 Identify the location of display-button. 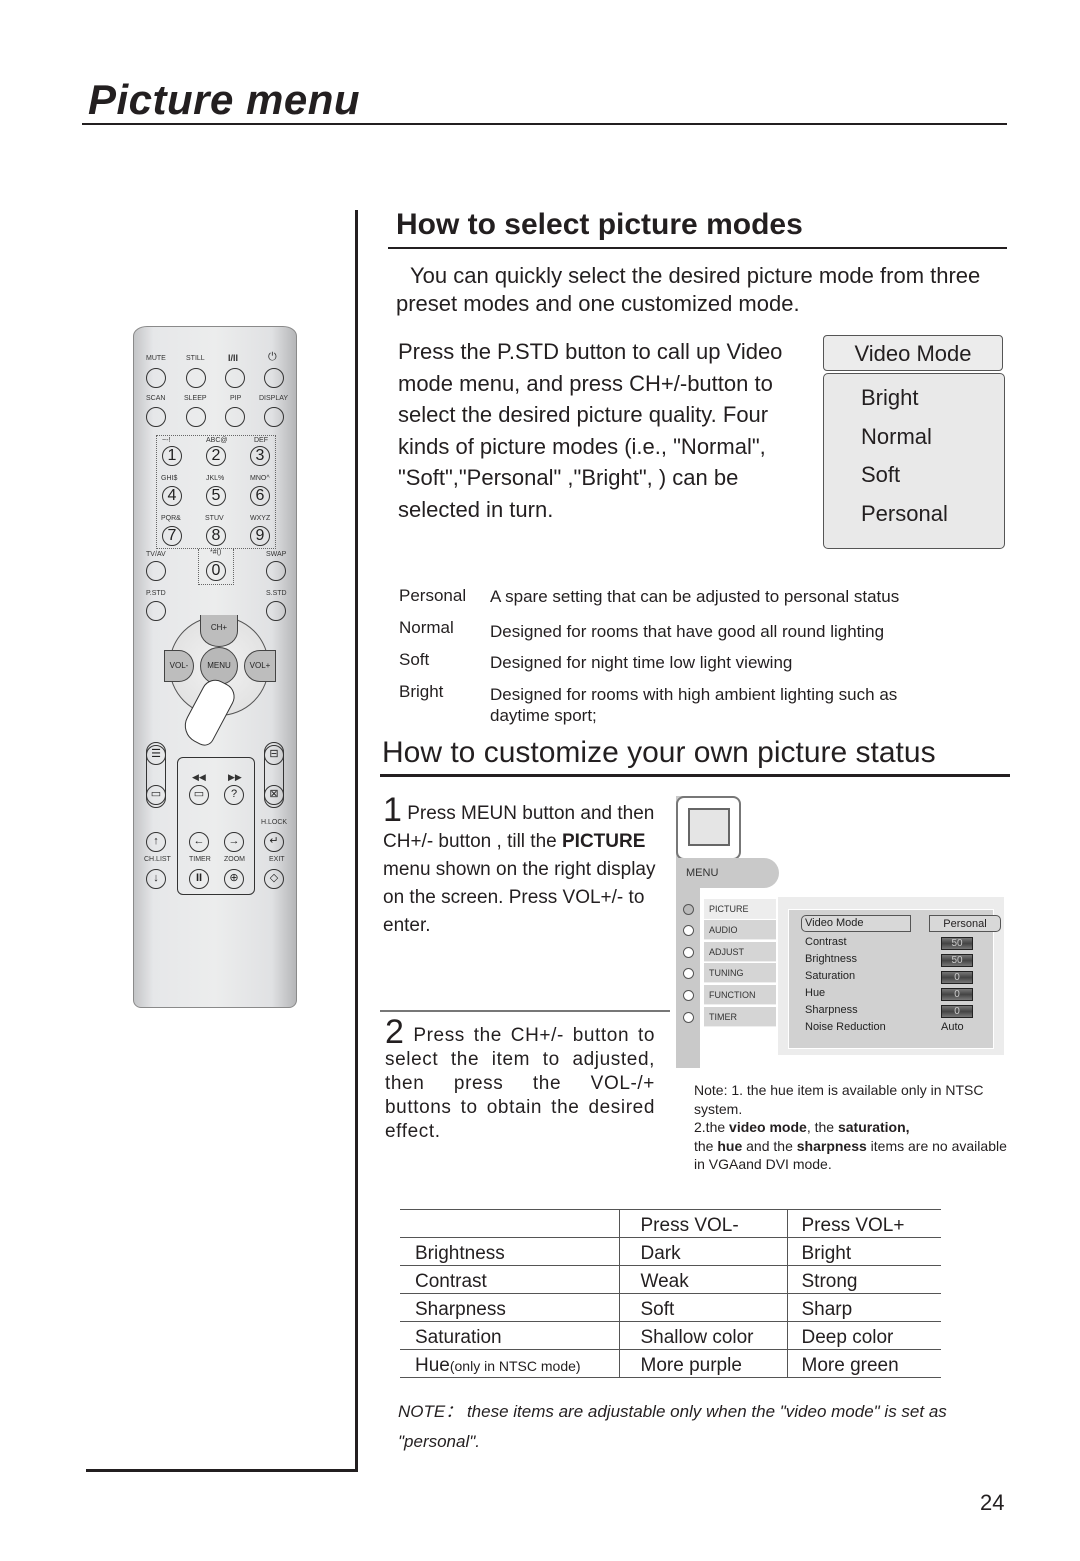
(274, 417).